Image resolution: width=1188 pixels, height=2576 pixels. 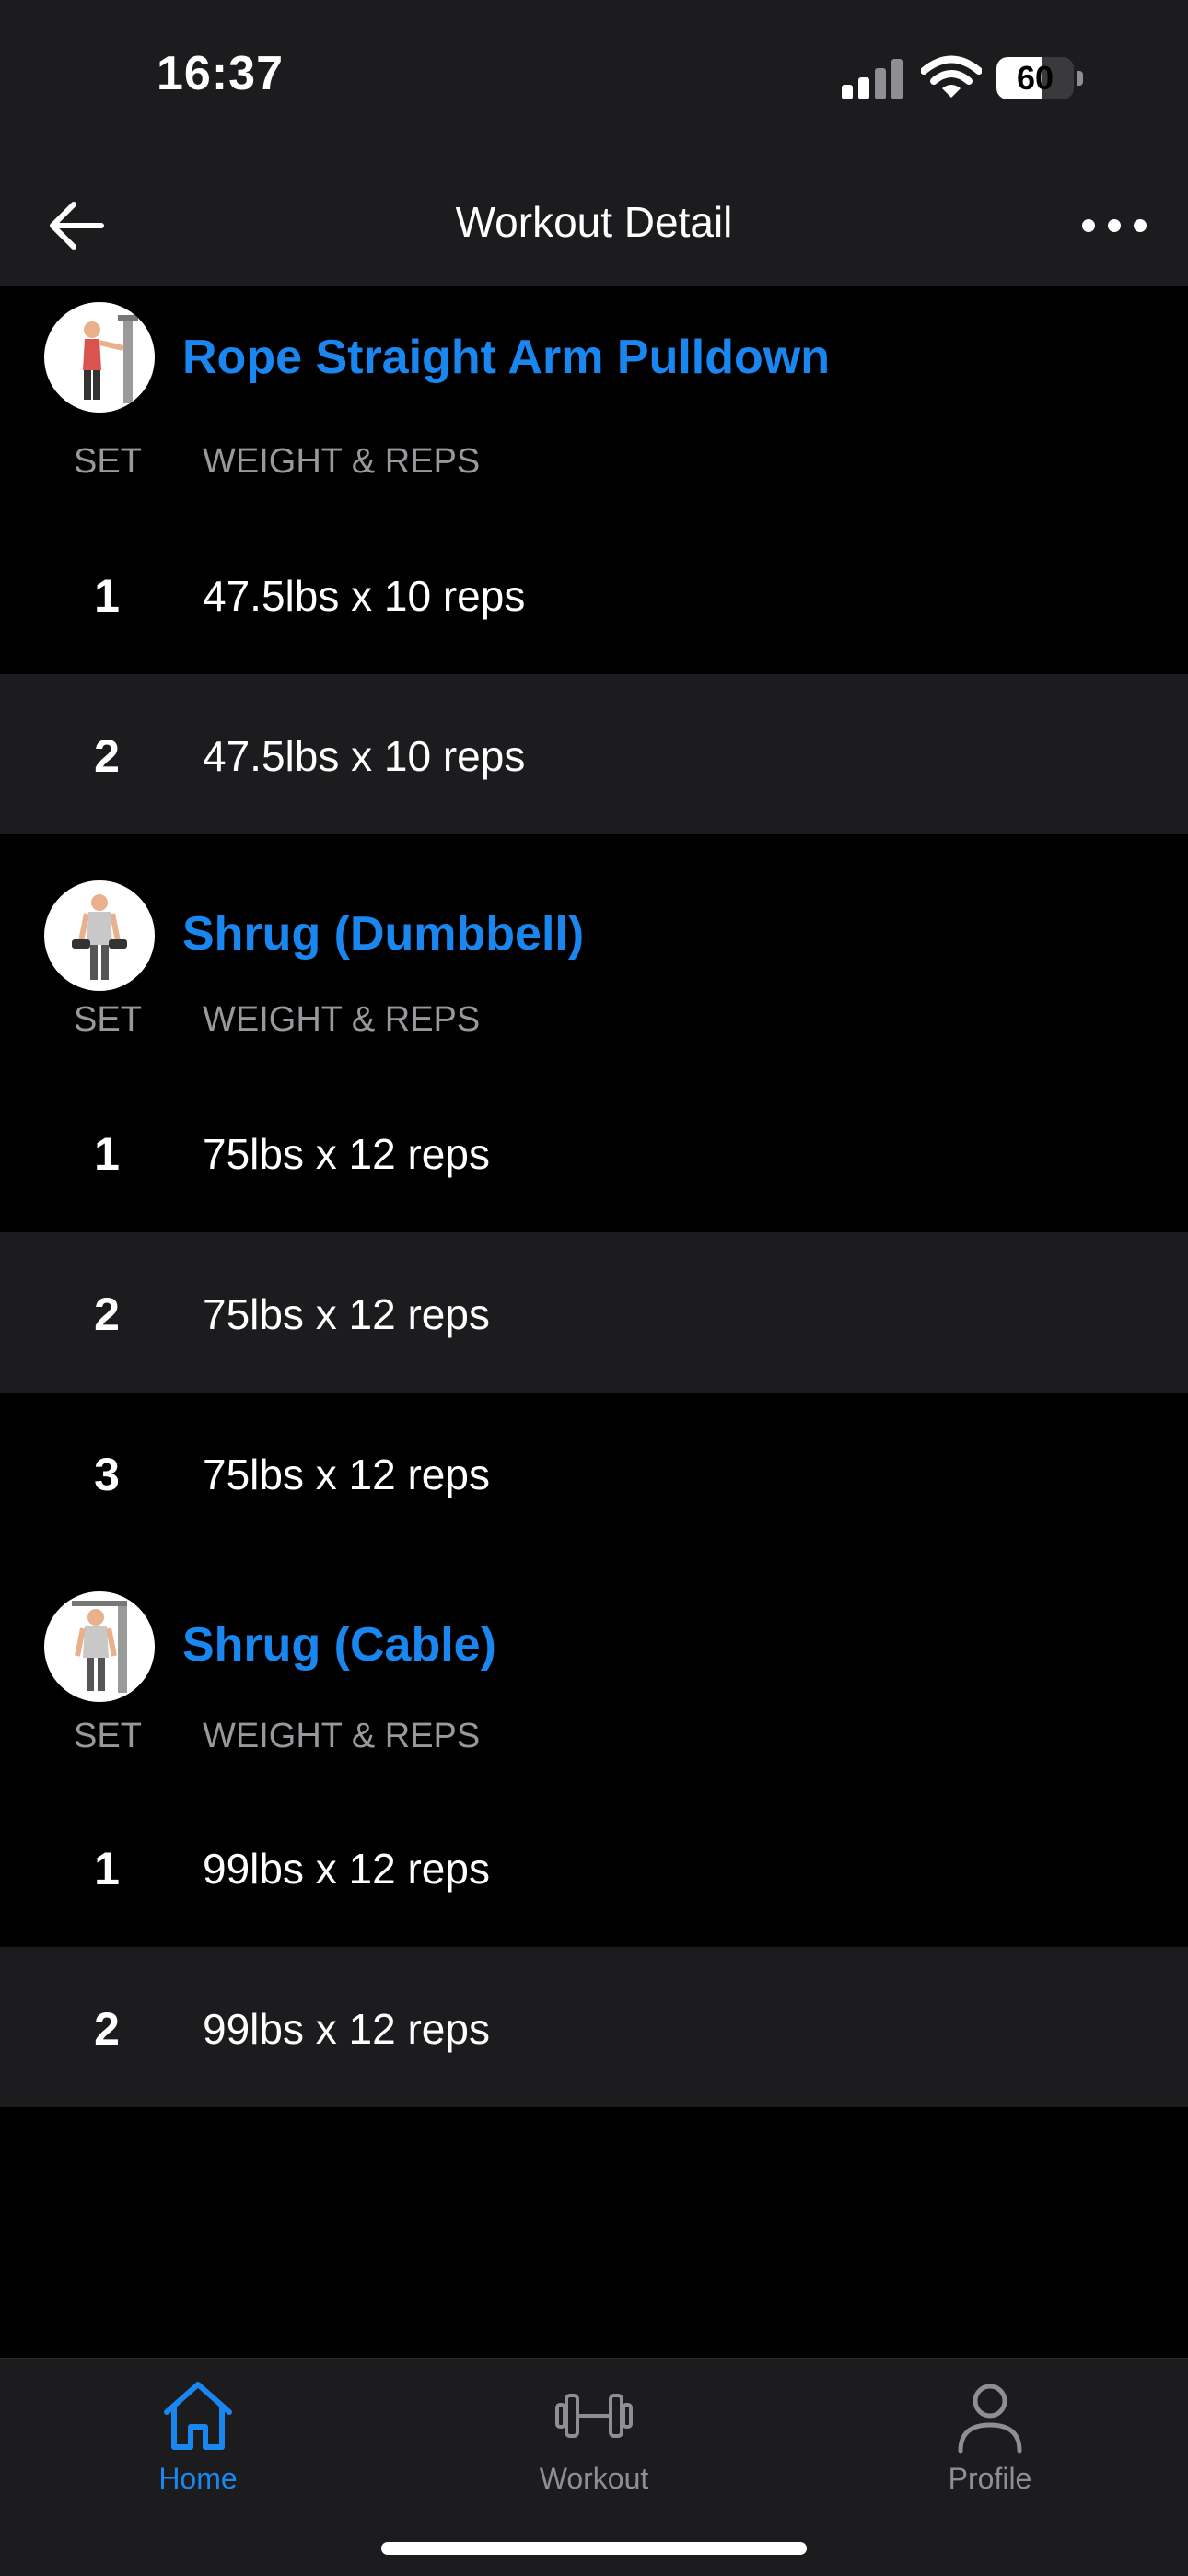 What do you see at coordinates (594, 2478) in the screenshot?
I see `tab-label: Workout` at bounding box center [594, 2478].